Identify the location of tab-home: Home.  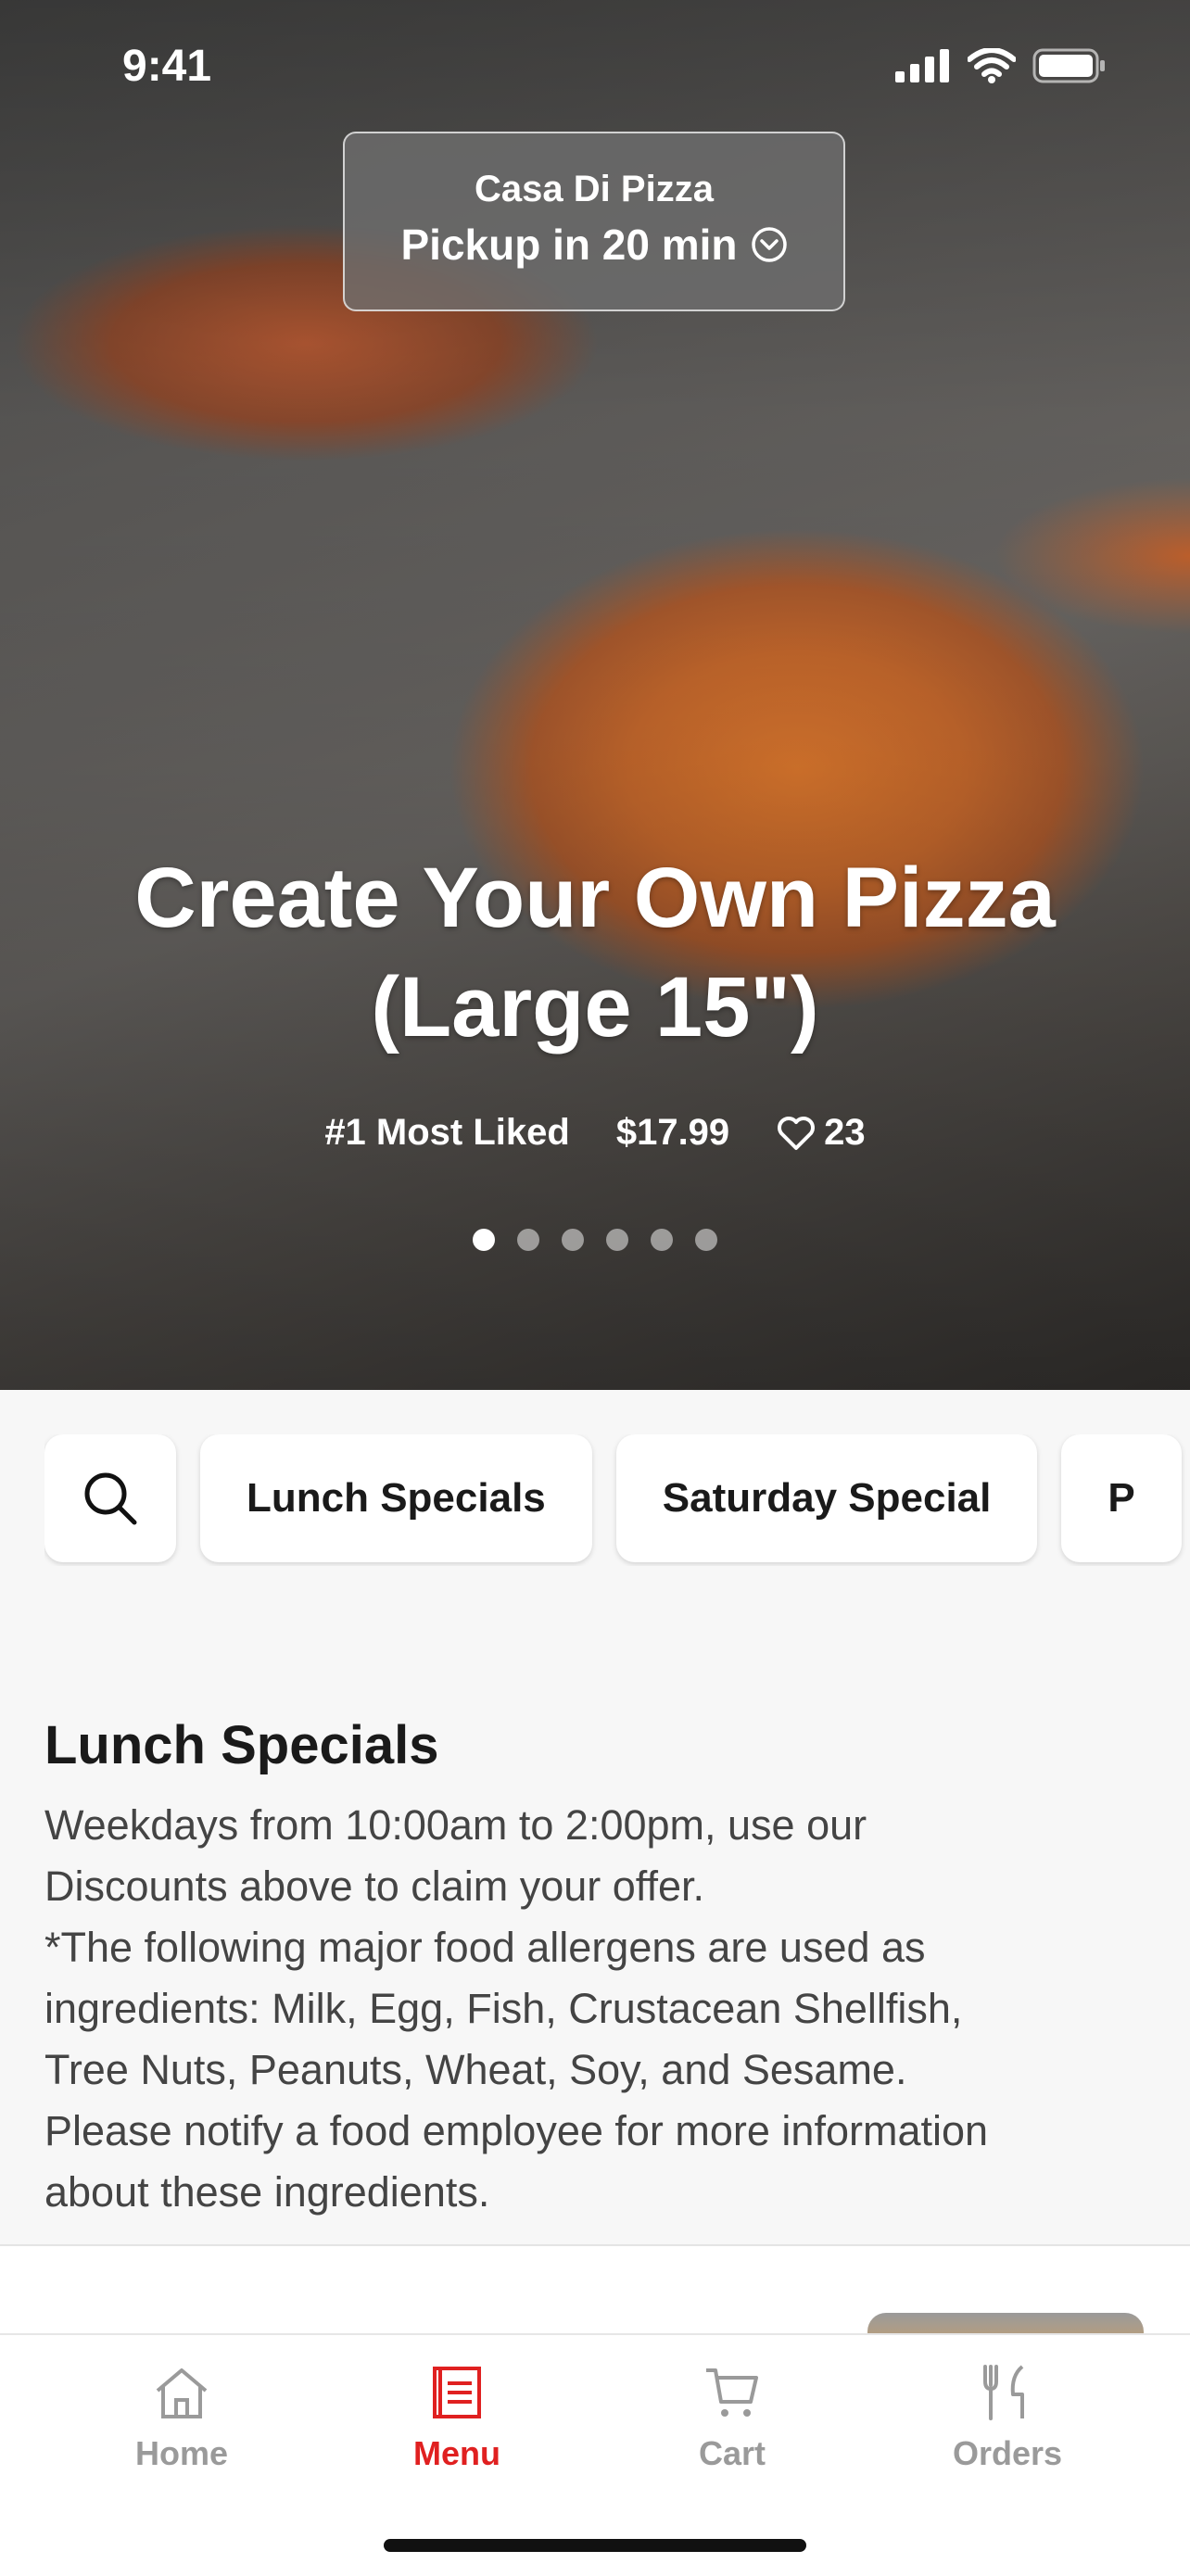
(181, 2418).